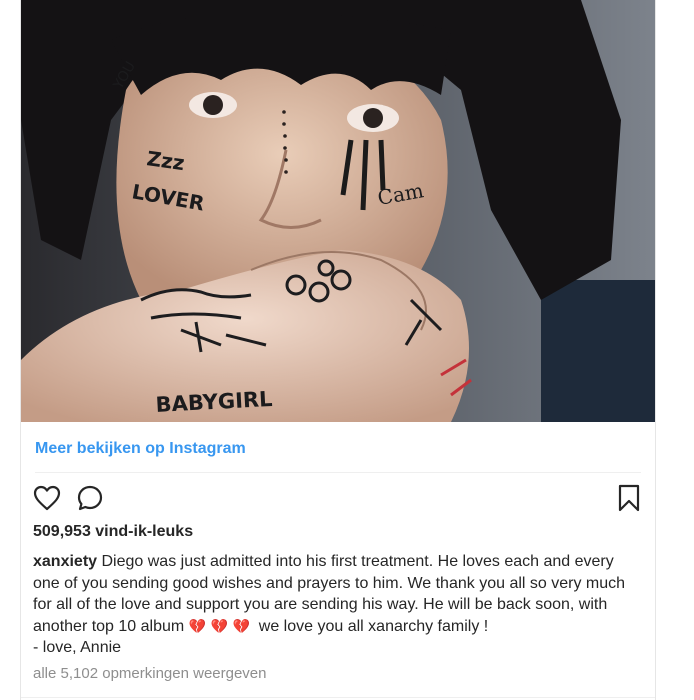 The height and width of the screenshot is (700, 694). What do you see at coordinates (140, 449) in the screenshot?
I see `view-more-on-instagram-link: Meer bekijken op Instagram` at bounding box center [140, 449].